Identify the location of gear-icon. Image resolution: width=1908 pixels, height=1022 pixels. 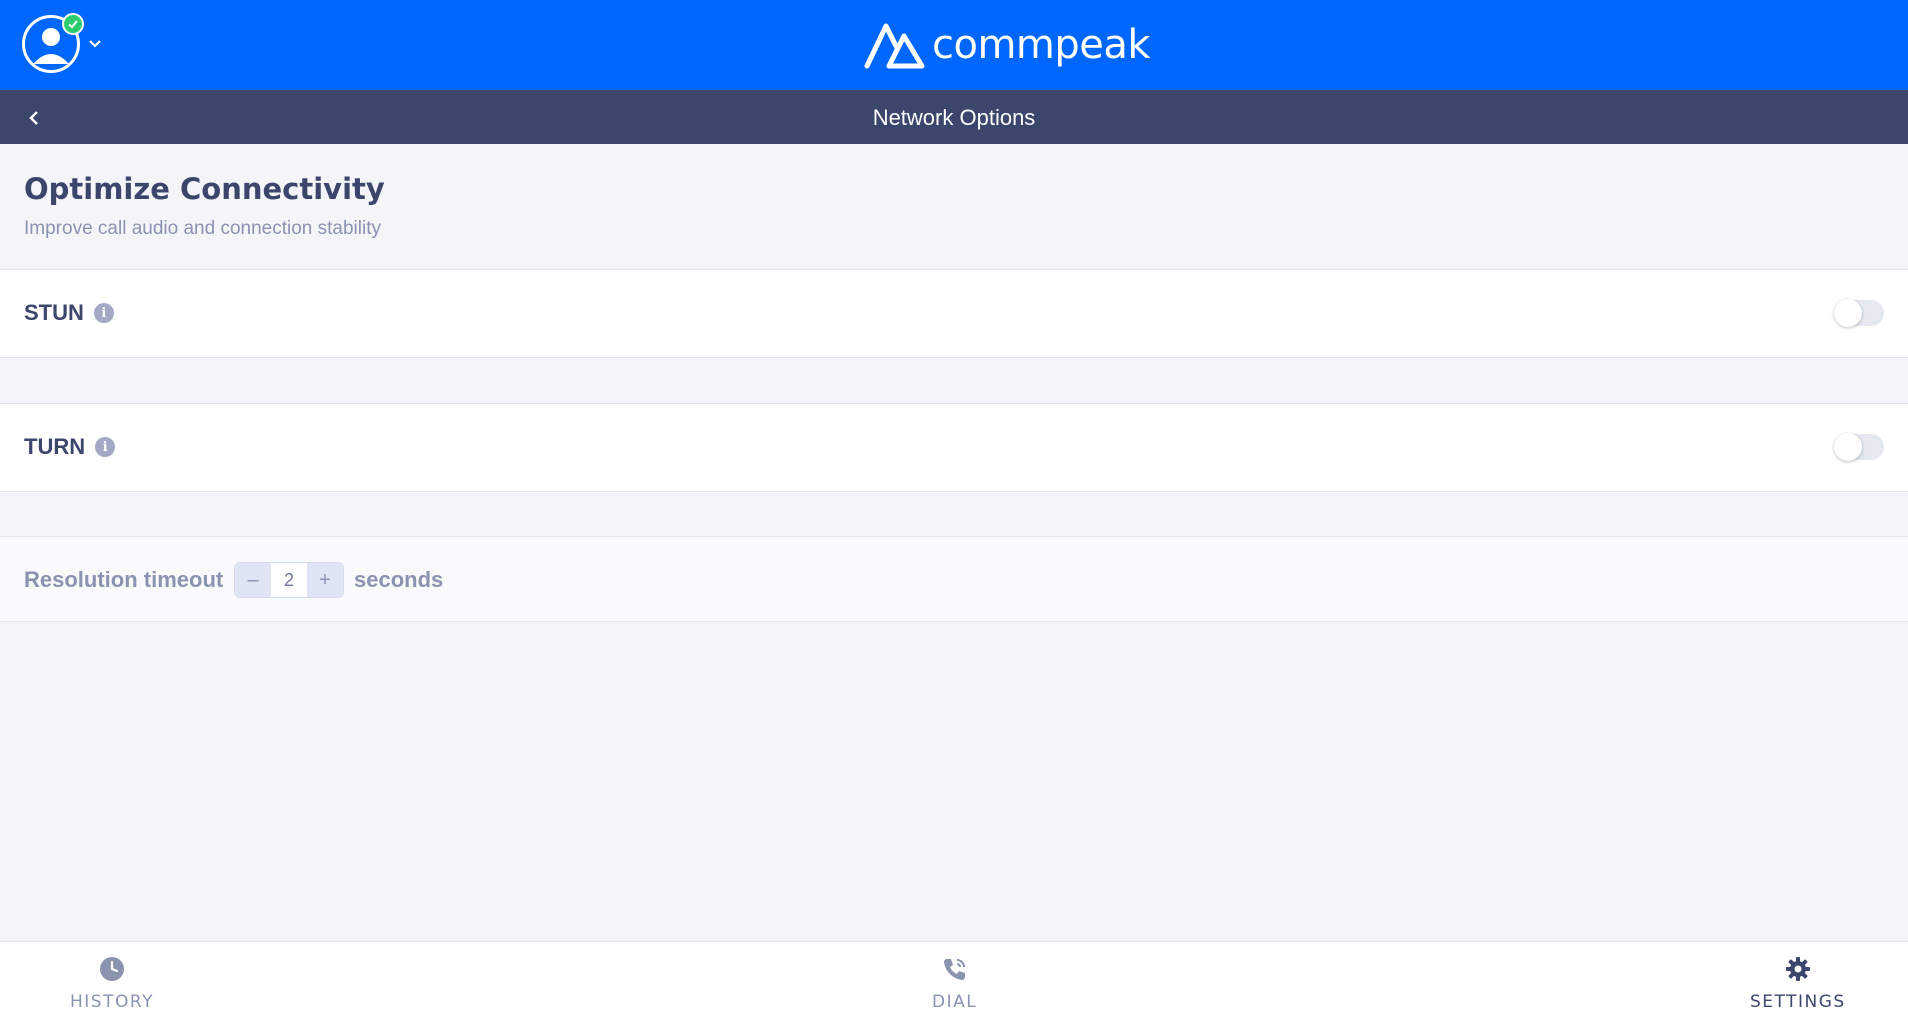
(1797, 969).